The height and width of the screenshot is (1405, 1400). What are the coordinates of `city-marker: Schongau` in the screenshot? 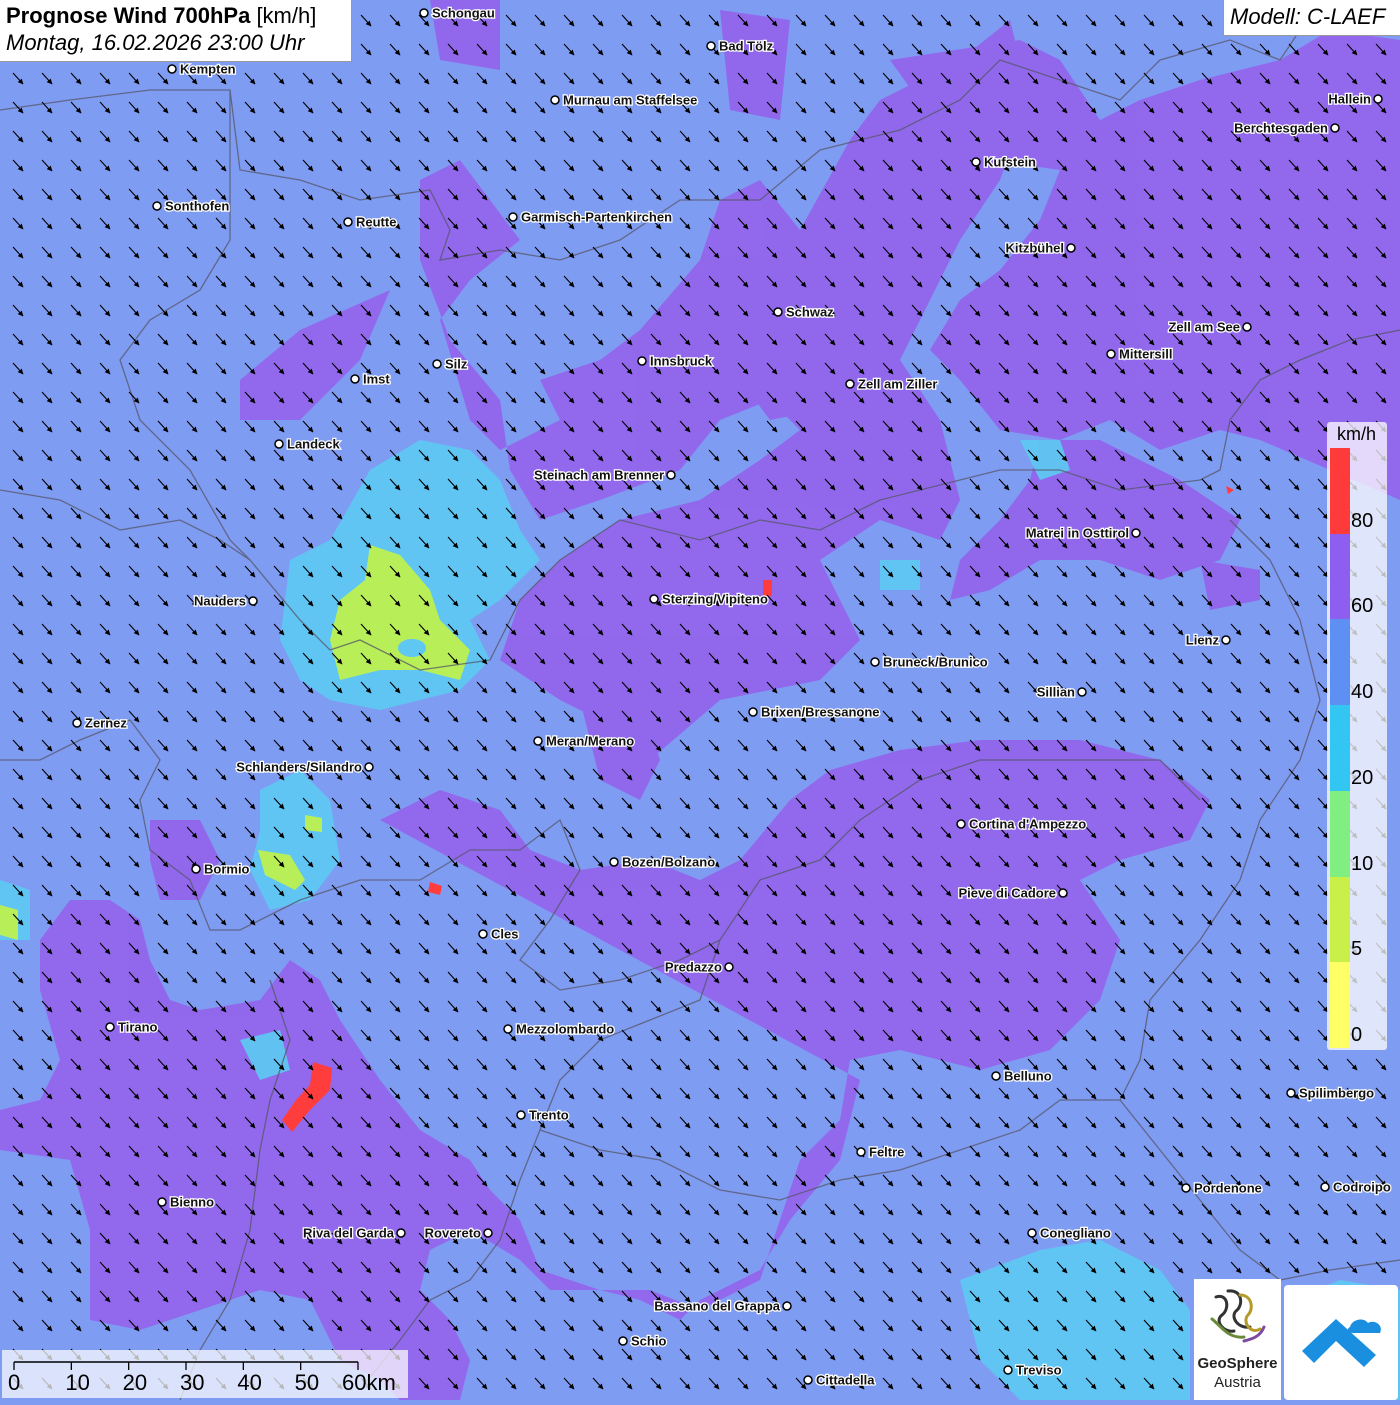 It's located at (457, 13).